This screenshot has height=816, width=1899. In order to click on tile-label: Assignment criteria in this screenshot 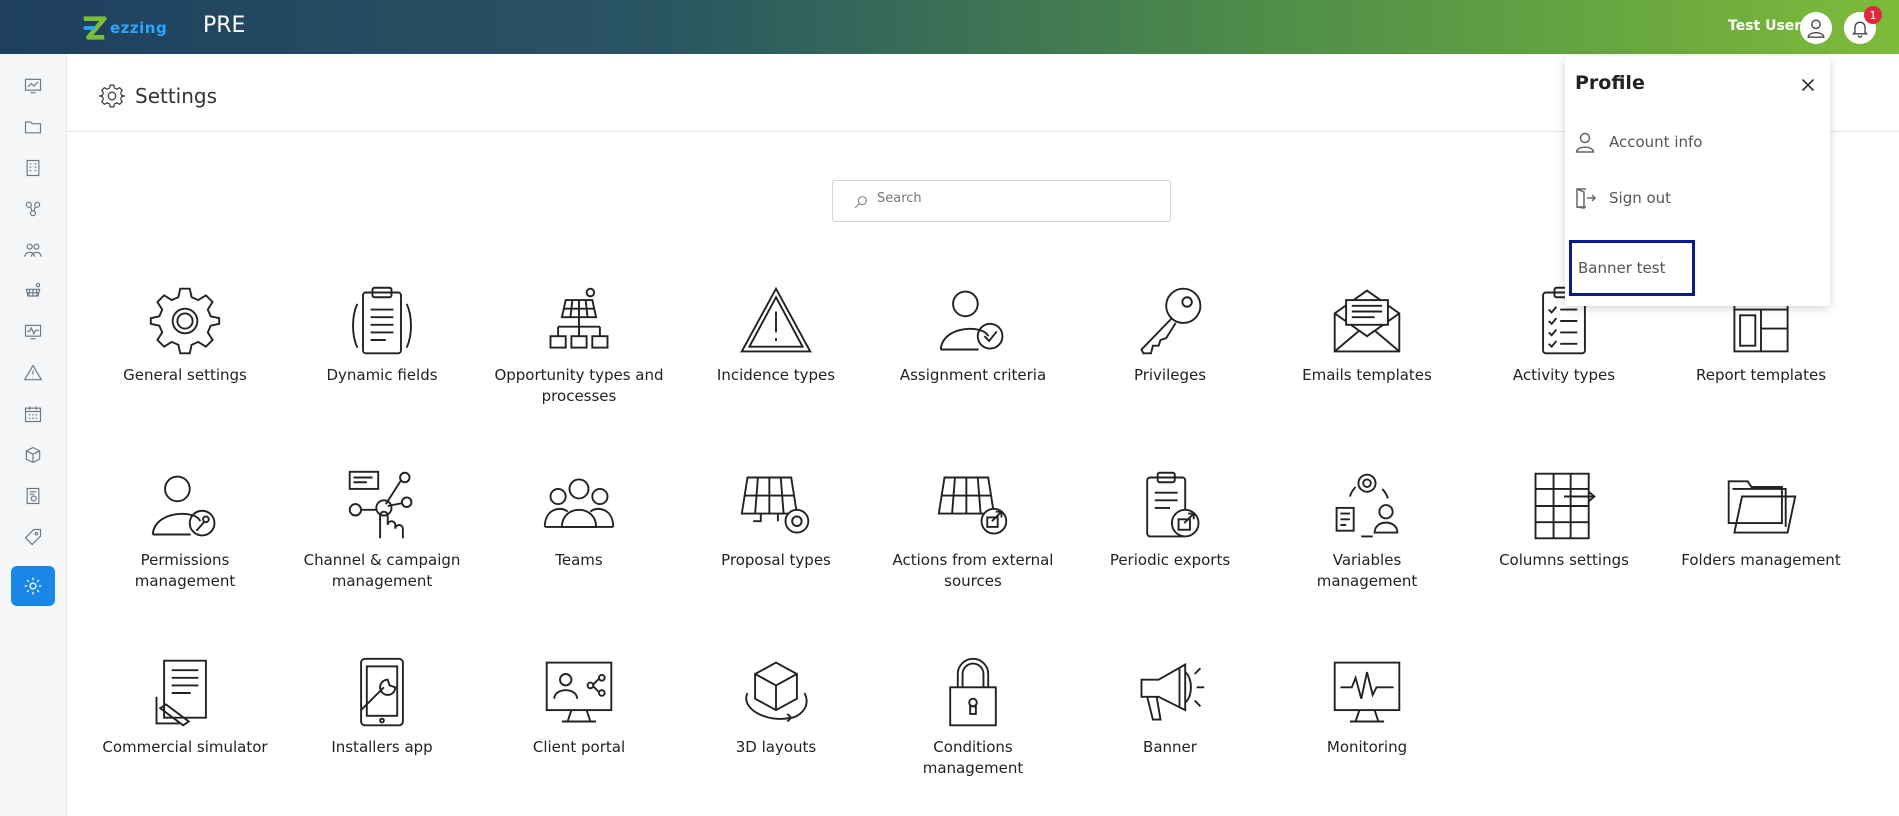, I will do `click(973, 375)`.